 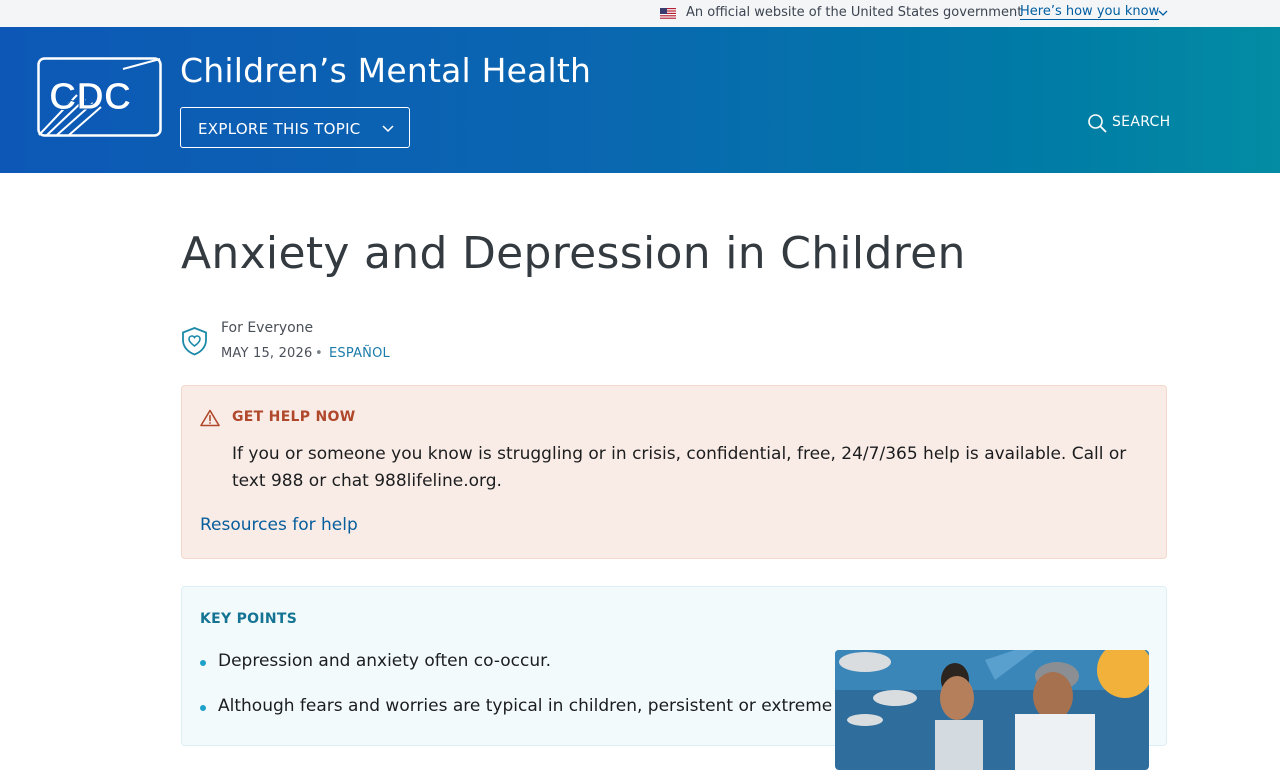 What do you see at coordinates (194, 341) in the screenshot?
I see `shield-heart-icon` at bounding box center [194, 341].